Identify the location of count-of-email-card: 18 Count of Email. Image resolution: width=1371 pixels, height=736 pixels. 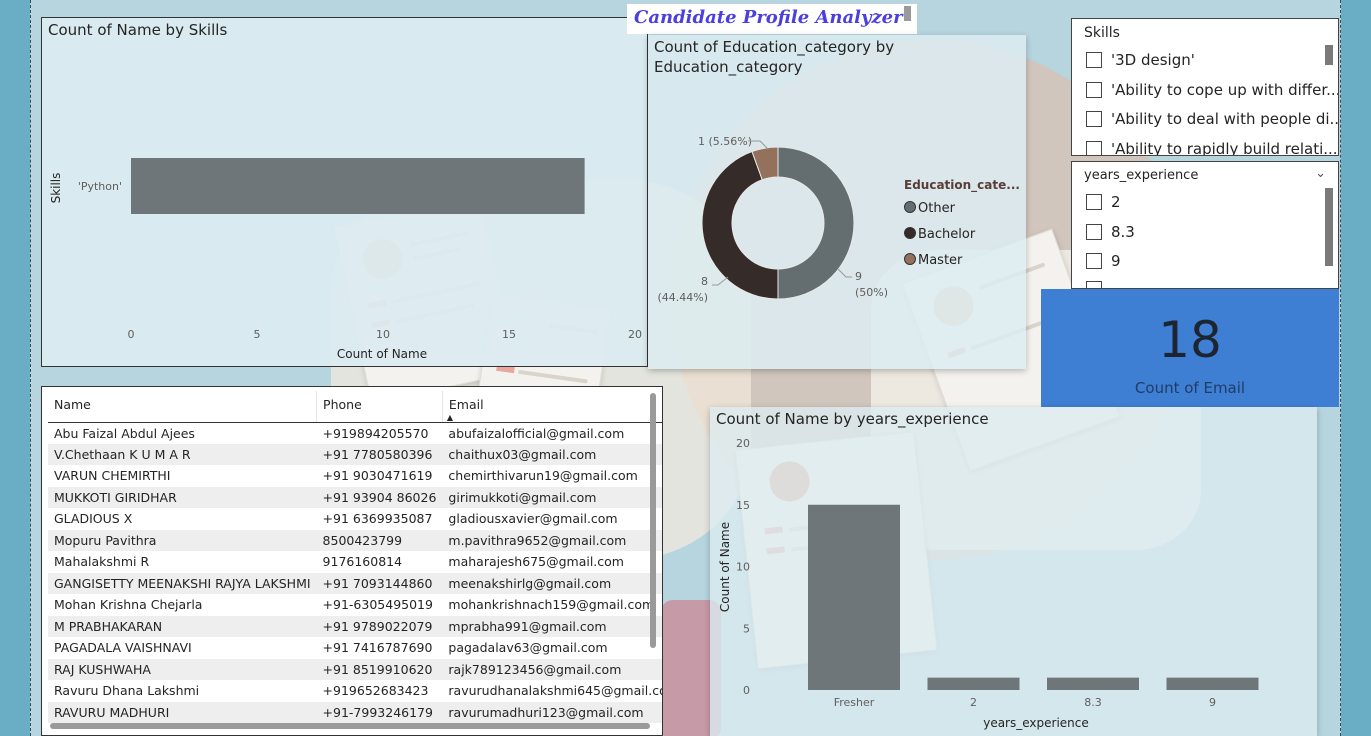
(1190, 348).